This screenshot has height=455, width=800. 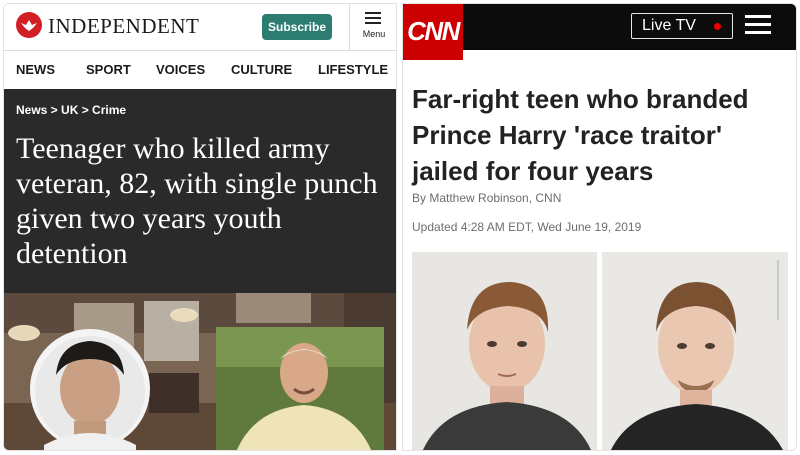 I want to click on mugshot-right, so click(x=695, y=351).